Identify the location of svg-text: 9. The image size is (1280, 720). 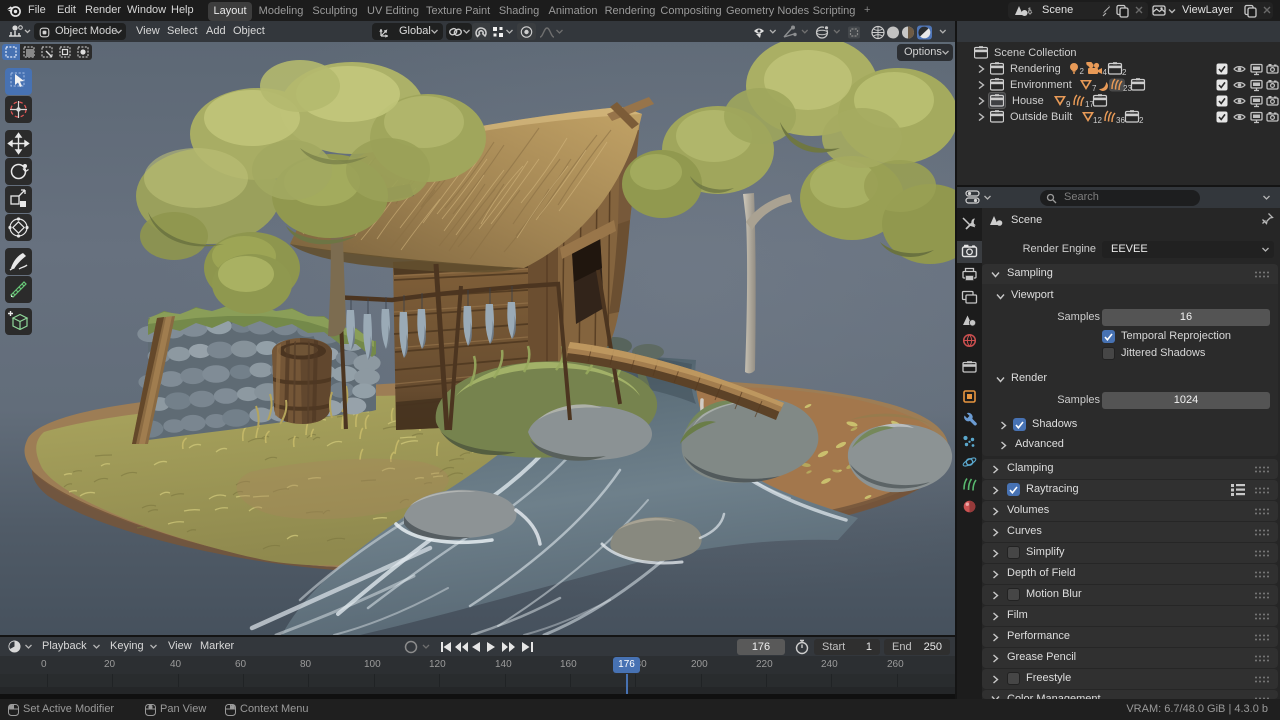
(1068, 104).